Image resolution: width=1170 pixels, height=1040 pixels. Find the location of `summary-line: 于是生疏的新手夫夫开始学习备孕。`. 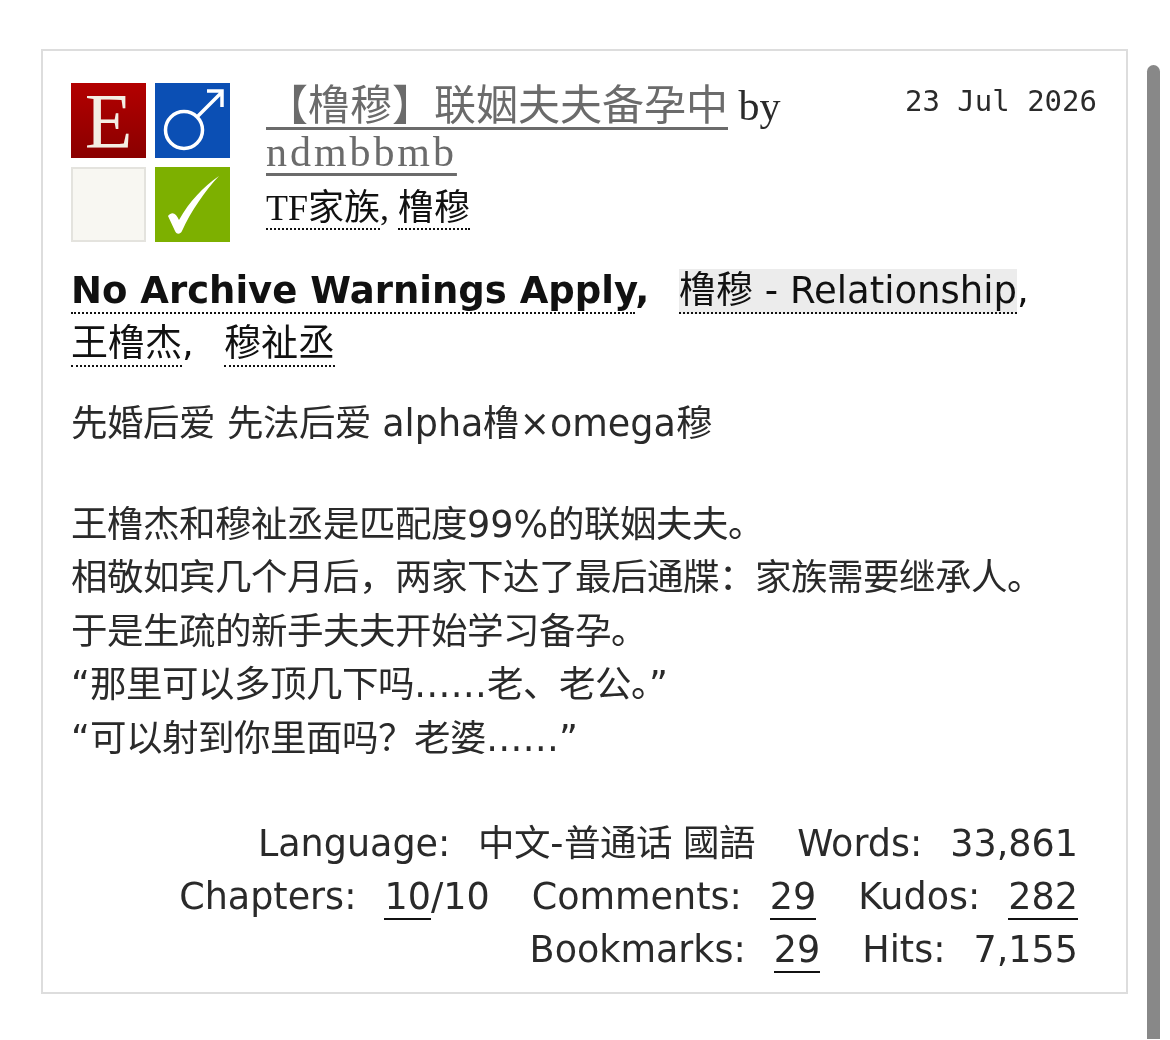

summary-line: 于是生疏的新手夫夫开始学习备孕。 is located at coordinates (359, 631).